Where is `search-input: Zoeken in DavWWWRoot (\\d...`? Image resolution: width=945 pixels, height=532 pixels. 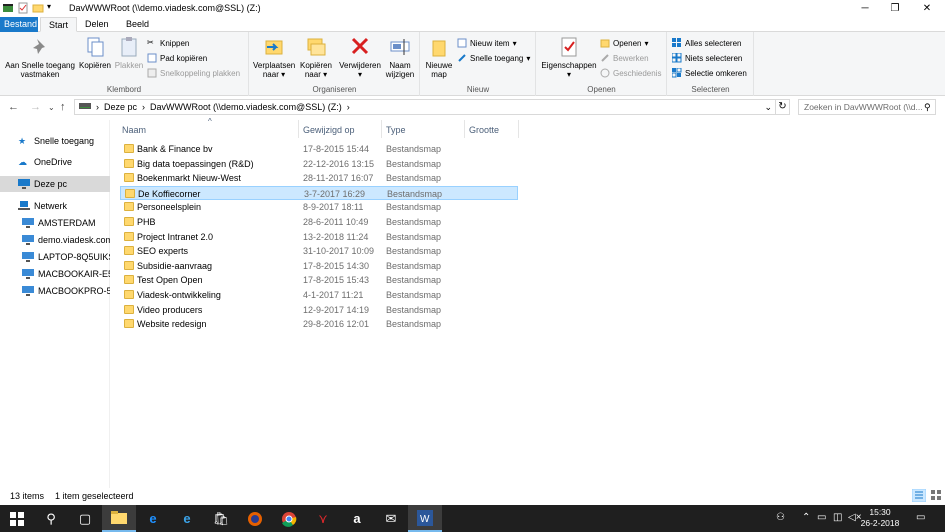 search-input: Zoeken in DavWWWRoot (\\d... is located at coordinates (867, 107).